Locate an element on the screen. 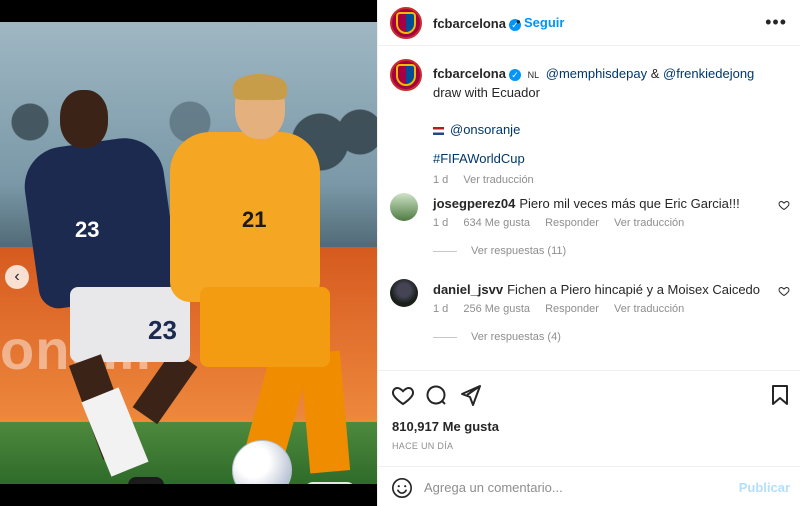 Image resolution: width=800 pixels, height=506 pixels. likes-label: Me gusta is located at coordinates (470, 426).